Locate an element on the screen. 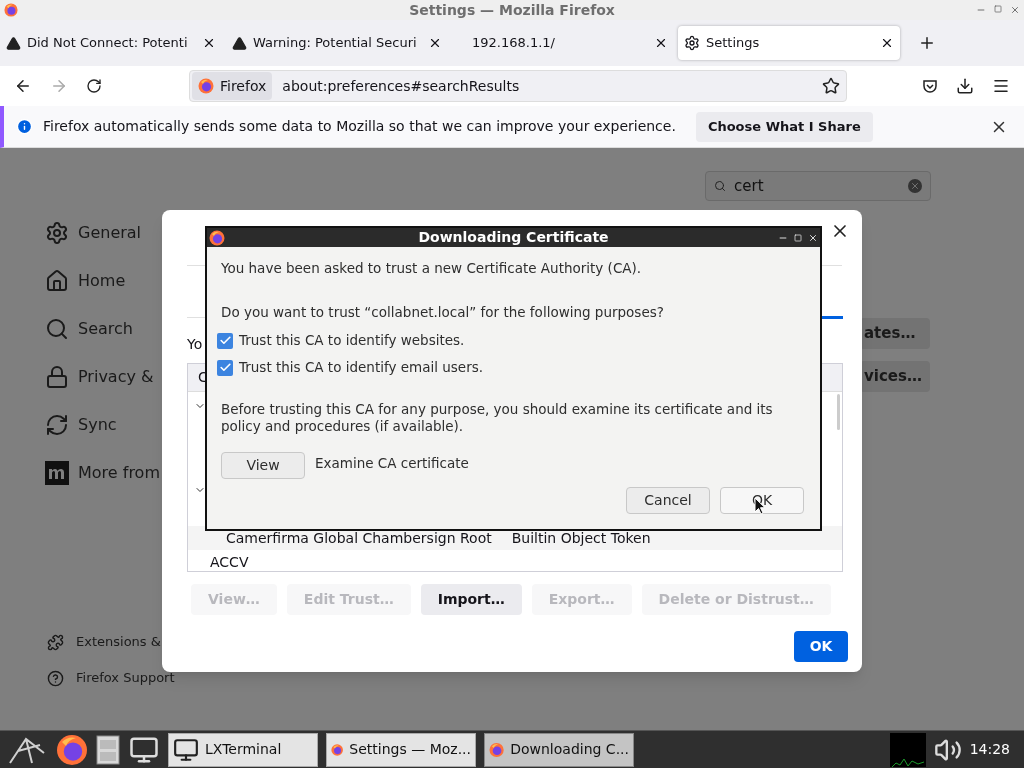 The width and height of the screenshot is (1024, 768). checkbox-label: Trust this CA to identify websites. is located at coordinates (352, 341).